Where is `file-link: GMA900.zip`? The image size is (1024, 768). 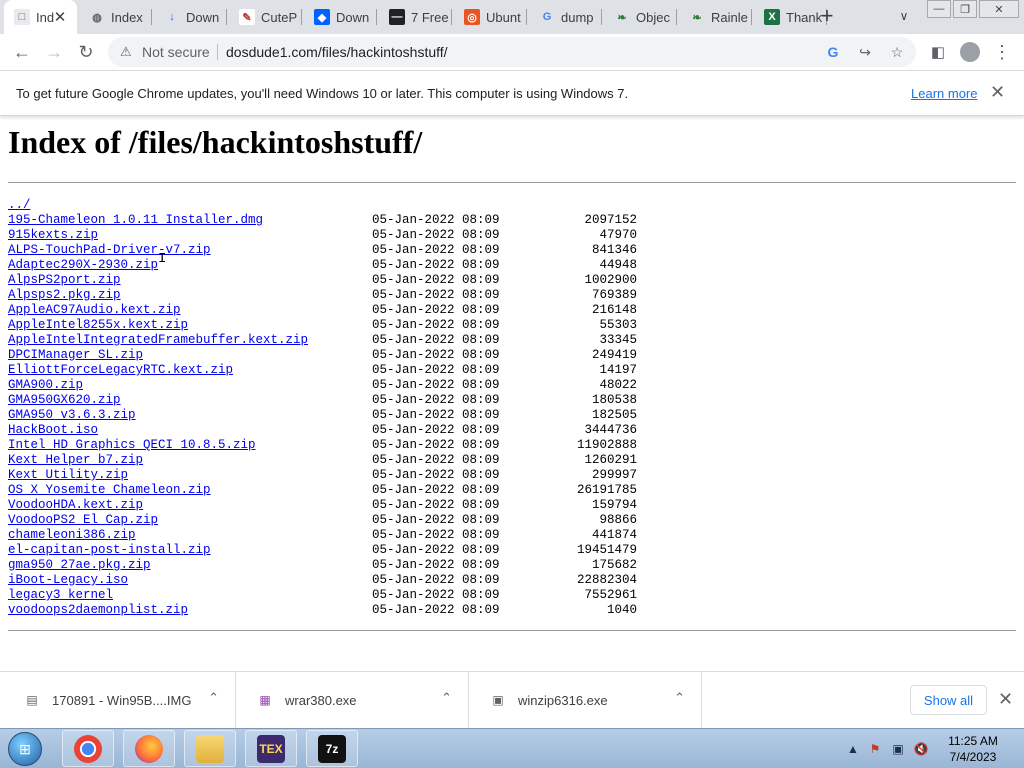 file-link: GMA900.zip is located at coordinates (45, 385).